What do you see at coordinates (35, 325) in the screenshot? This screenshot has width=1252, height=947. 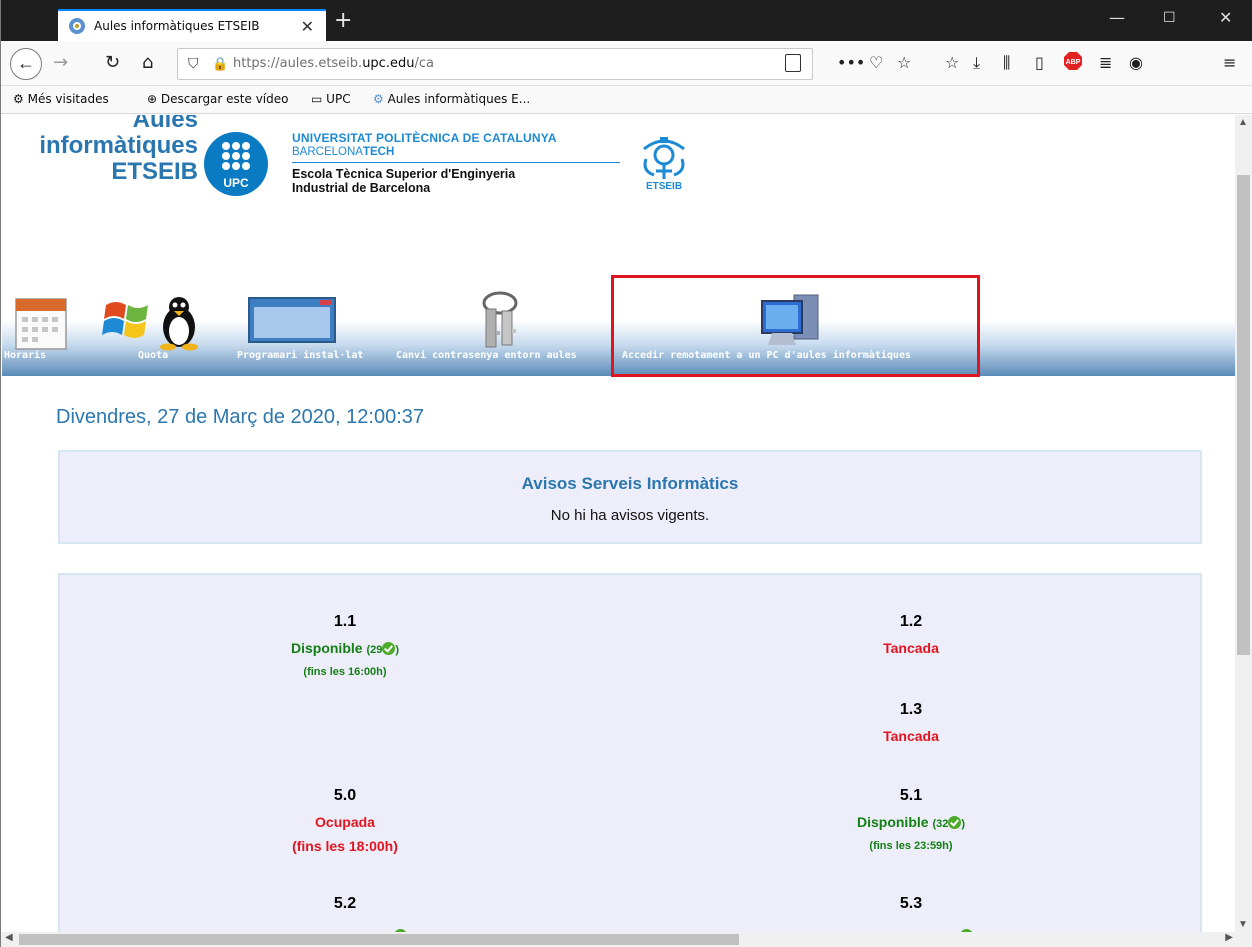 I see `calendar-icon` at bounding box center [35, 325].